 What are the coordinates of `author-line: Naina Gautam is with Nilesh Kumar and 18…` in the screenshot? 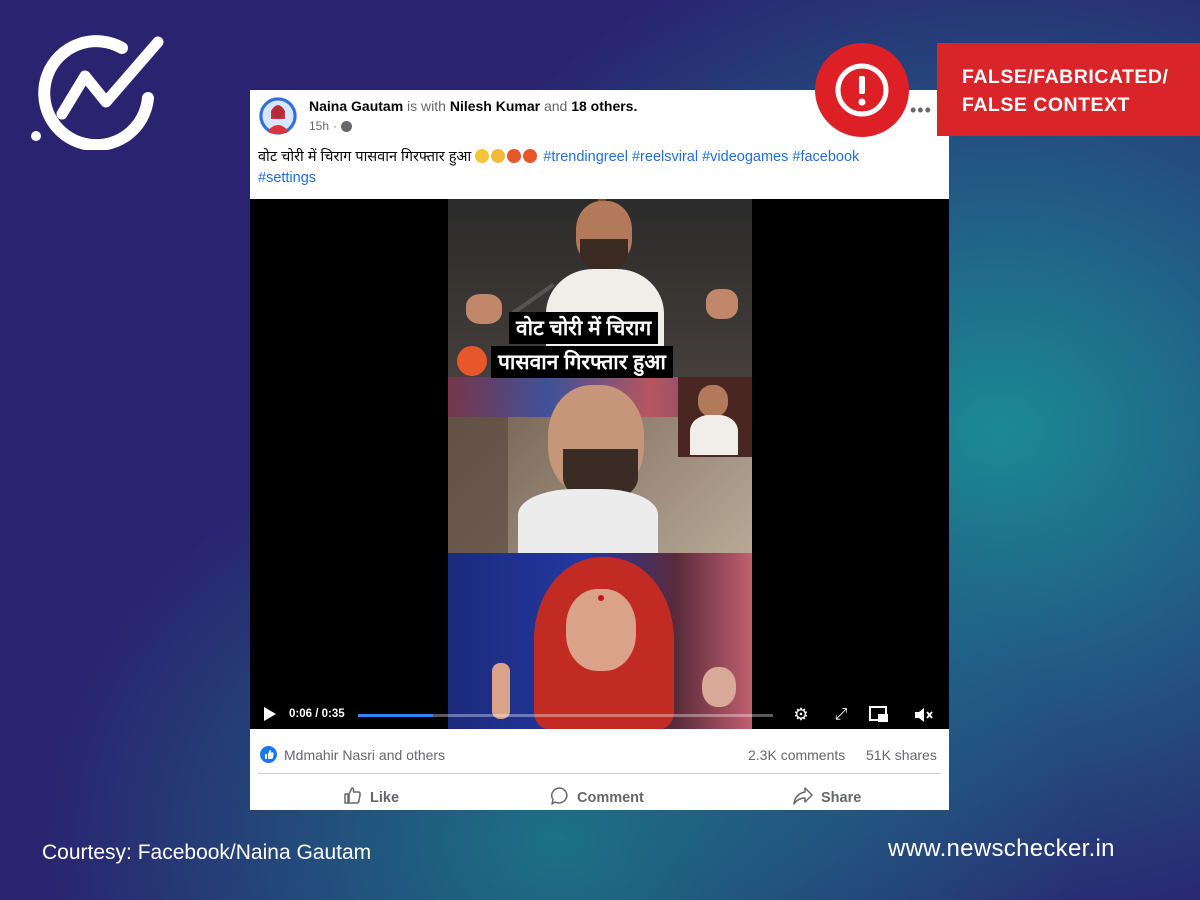 It's located at (473, 106).